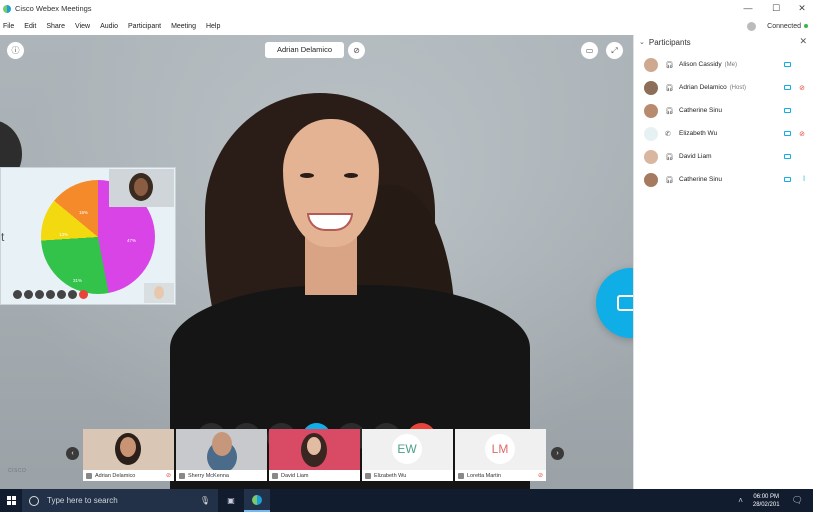 Image resolution: width=813 pixels, height=512 pixels. What do you see at coordinates (668, 134) in the screenshot?
I see `phone-icon: ✆` at bounding box center [668, 134].